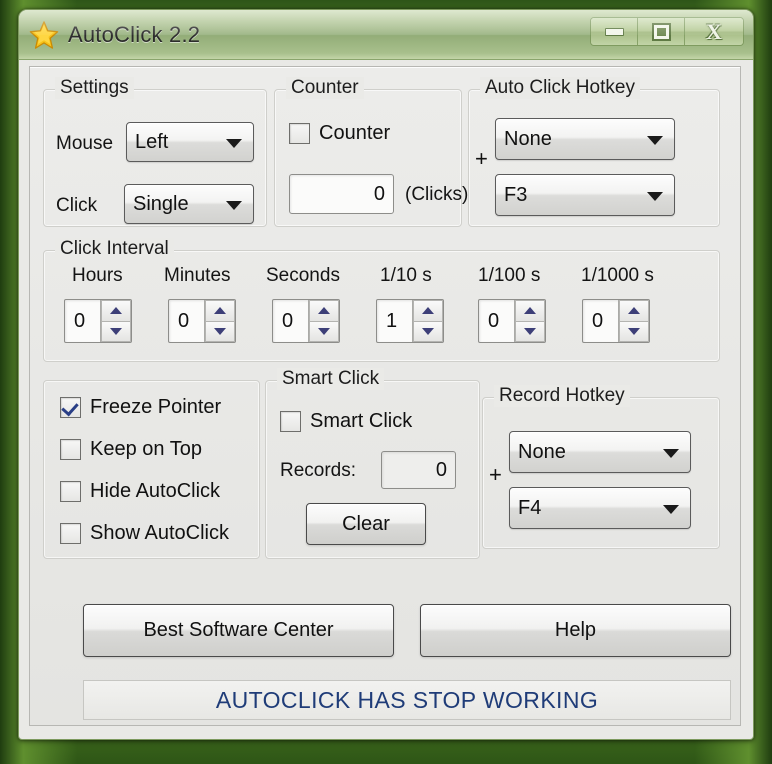  I want to click on counter-checkbox, so click(299, 133).